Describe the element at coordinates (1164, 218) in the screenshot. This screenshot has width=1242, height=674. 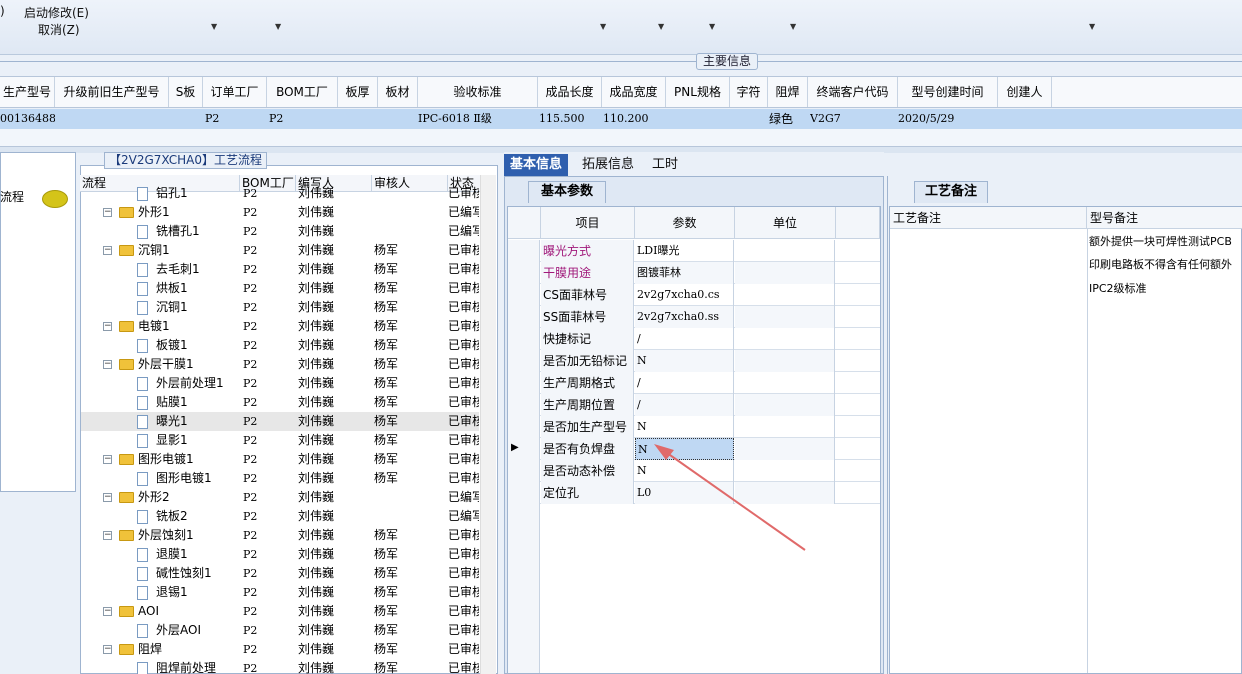
I see `col-header: 型号备注` at that location.